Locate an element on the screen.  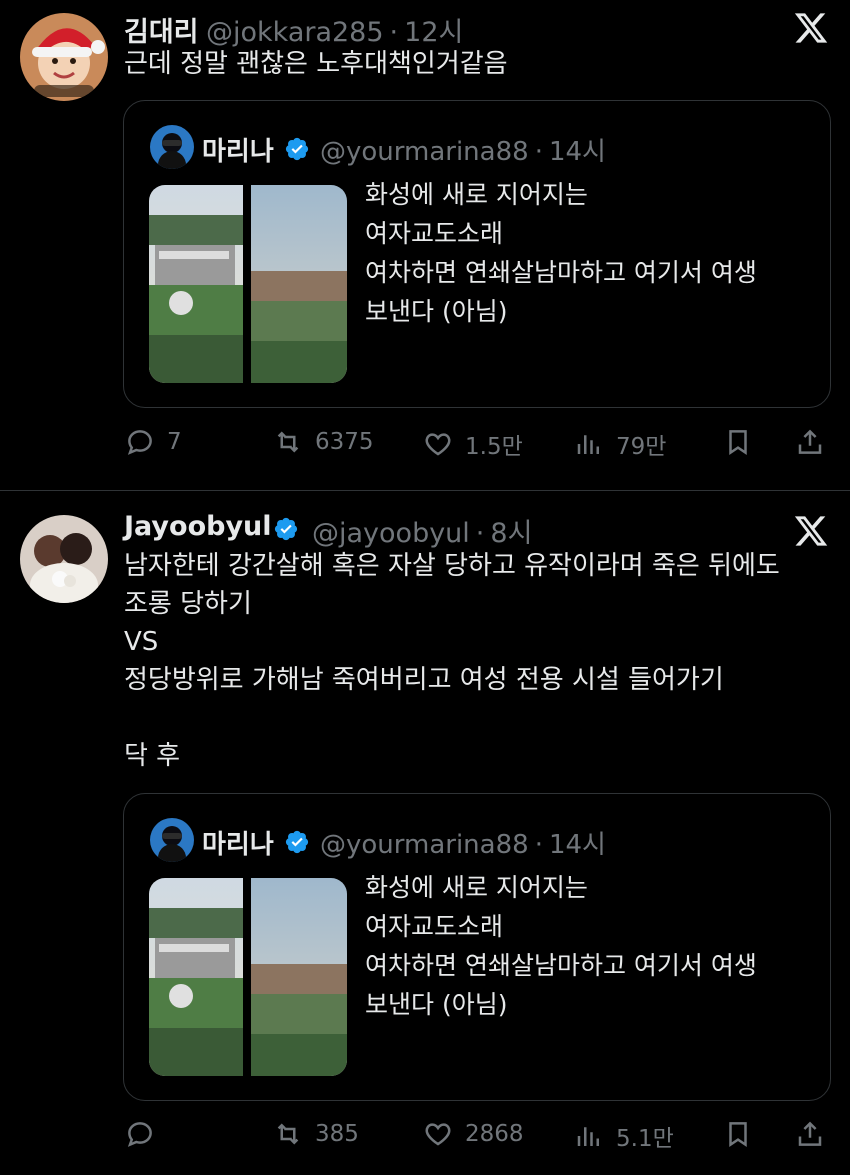
retweet-count: 6375 is located at coordinates (344, 442).